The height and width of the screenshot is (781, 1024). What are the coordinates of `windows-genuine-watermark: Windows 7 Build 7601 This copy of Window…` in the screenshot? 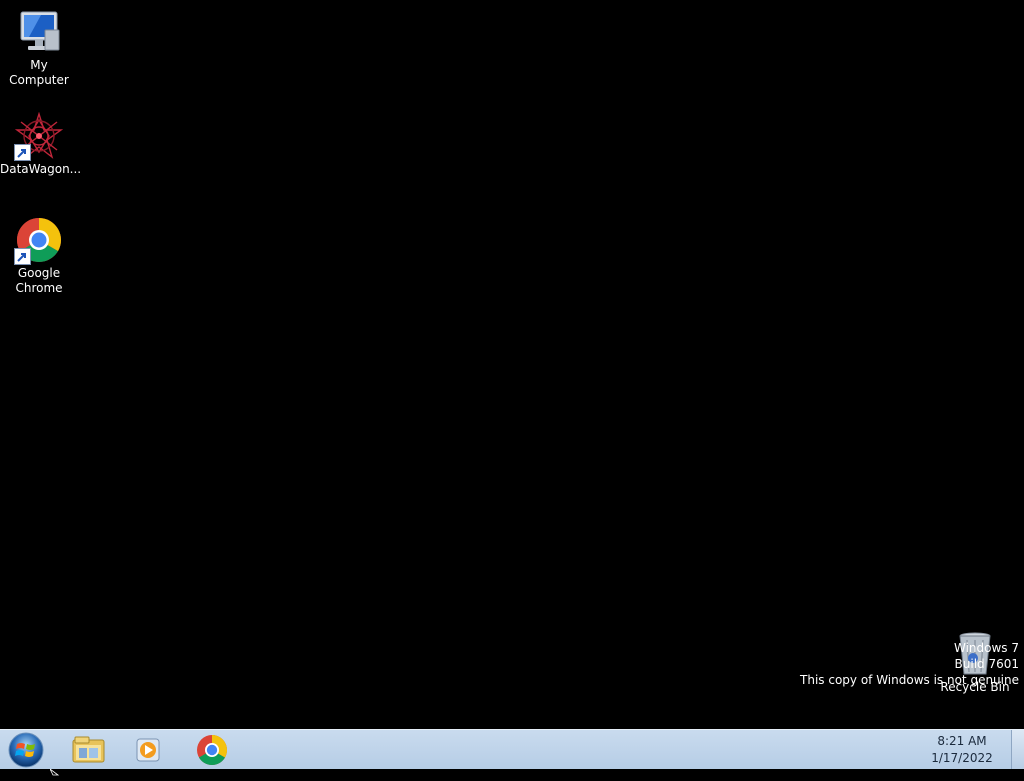 It's located at (909, 664).